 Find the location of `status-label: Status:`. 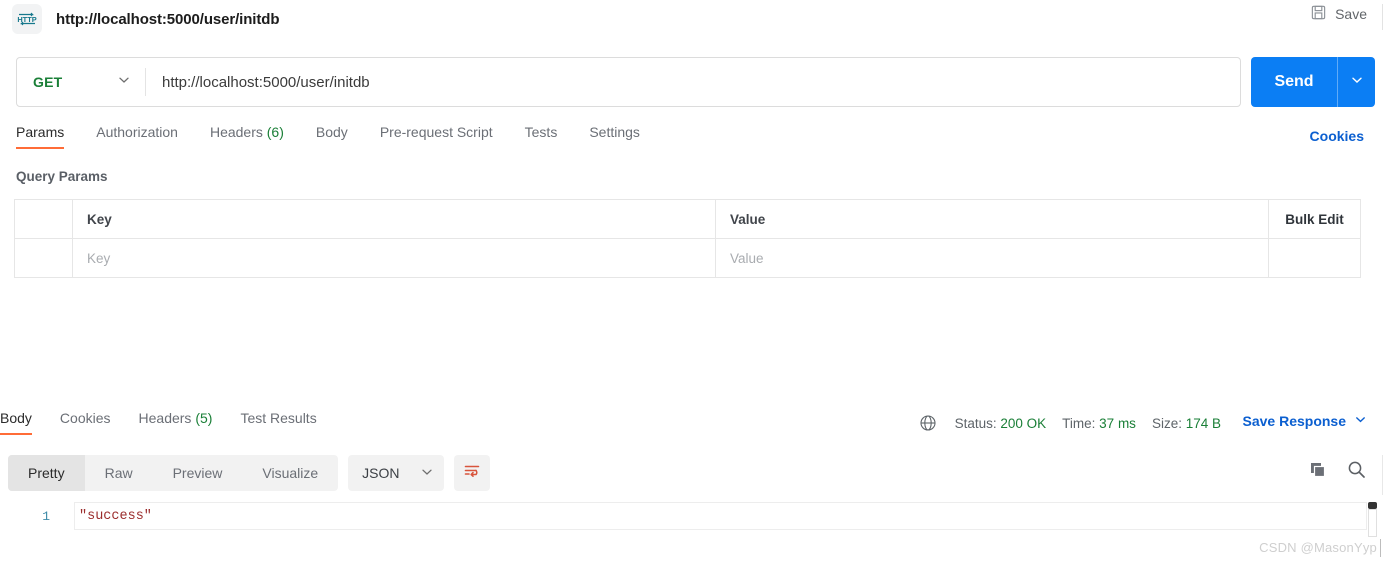

status-label: Status: is located at coordinates (975, 423).